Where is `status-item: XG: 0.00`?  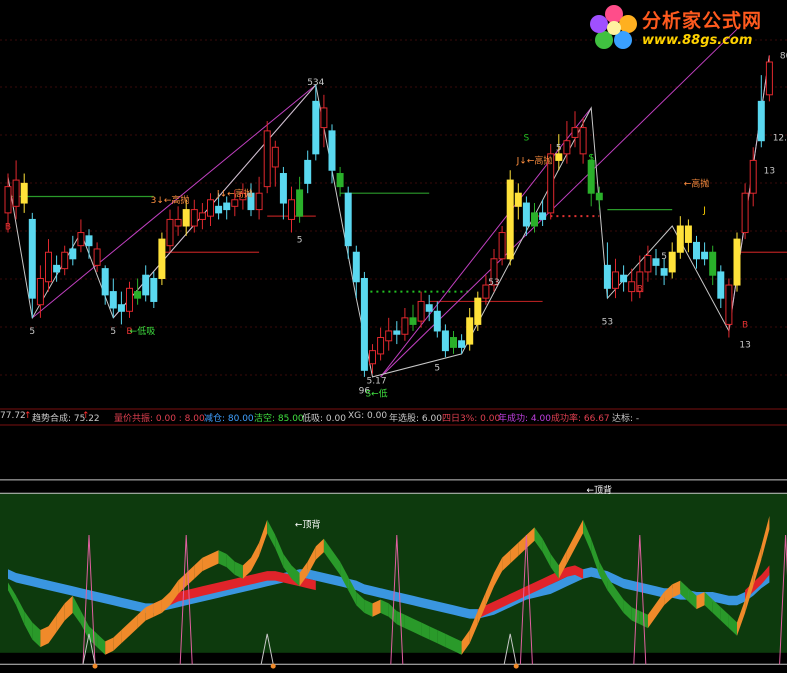
status-item: XG: 0.00 is located at coordinates (368, 416).